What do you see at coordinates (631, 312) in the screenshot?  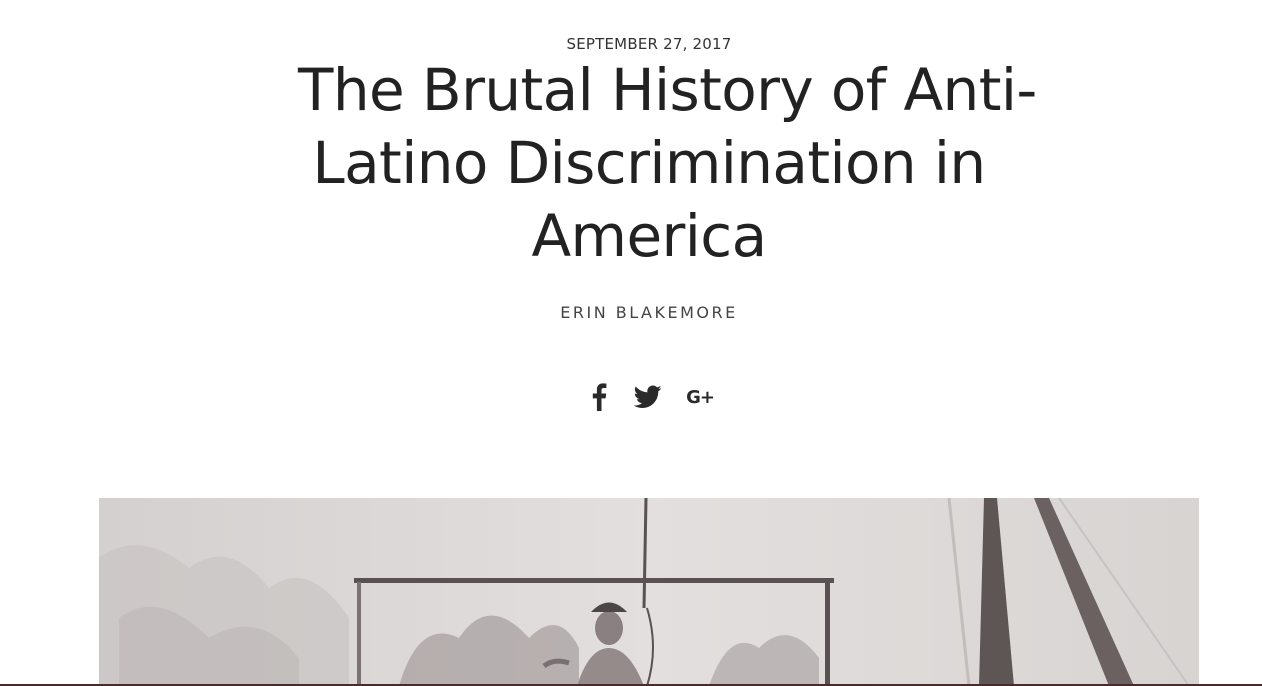 I see `author-byline: ERIN BLAKEMORE` at bounding box center [631, 312].